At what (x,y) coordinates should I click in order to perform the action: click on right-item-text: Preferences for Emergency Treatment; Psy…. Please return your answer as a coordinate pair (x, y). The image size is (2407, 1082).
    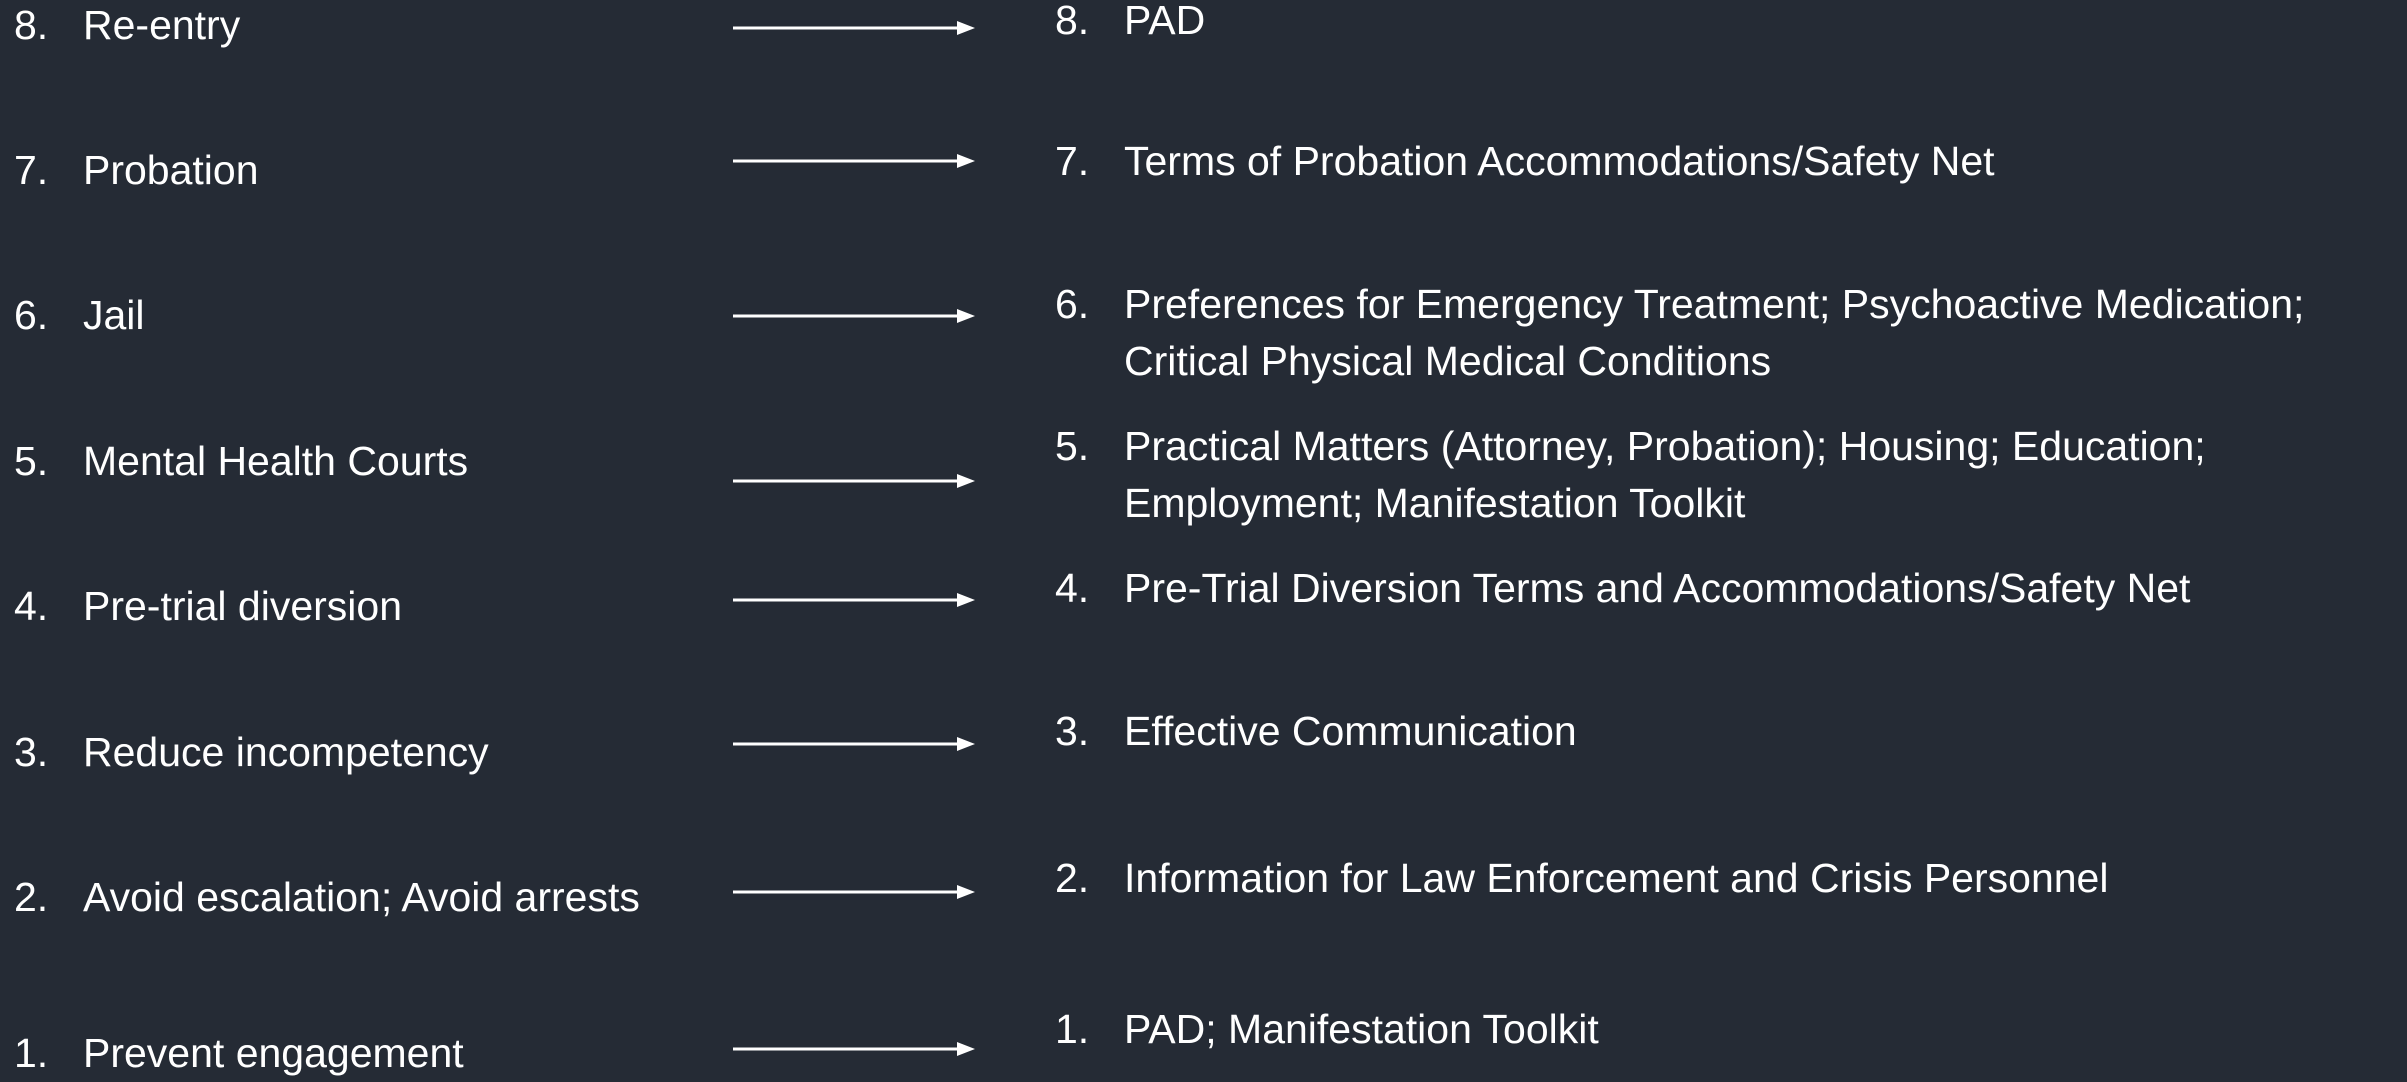
    Looking at the image, I should click on (1714, 333).